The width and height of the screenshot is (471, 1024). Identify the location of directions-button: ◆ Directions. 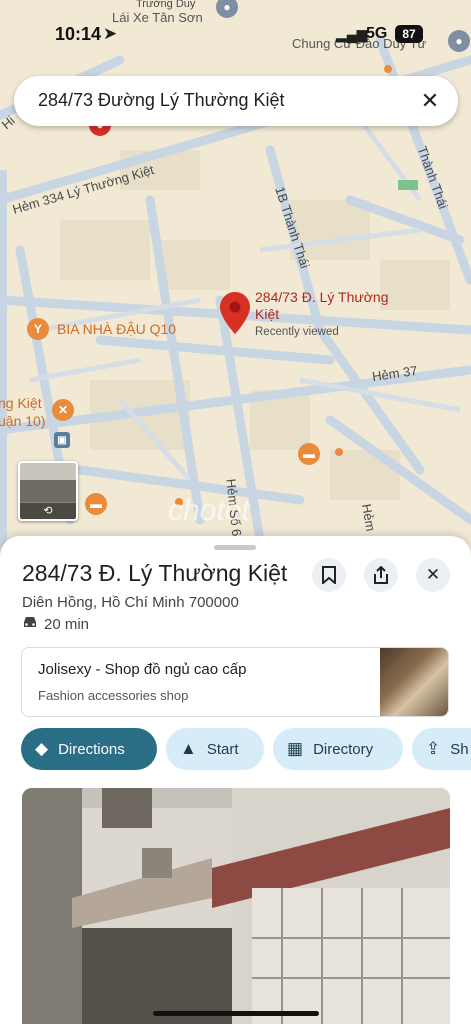
(89, 749).